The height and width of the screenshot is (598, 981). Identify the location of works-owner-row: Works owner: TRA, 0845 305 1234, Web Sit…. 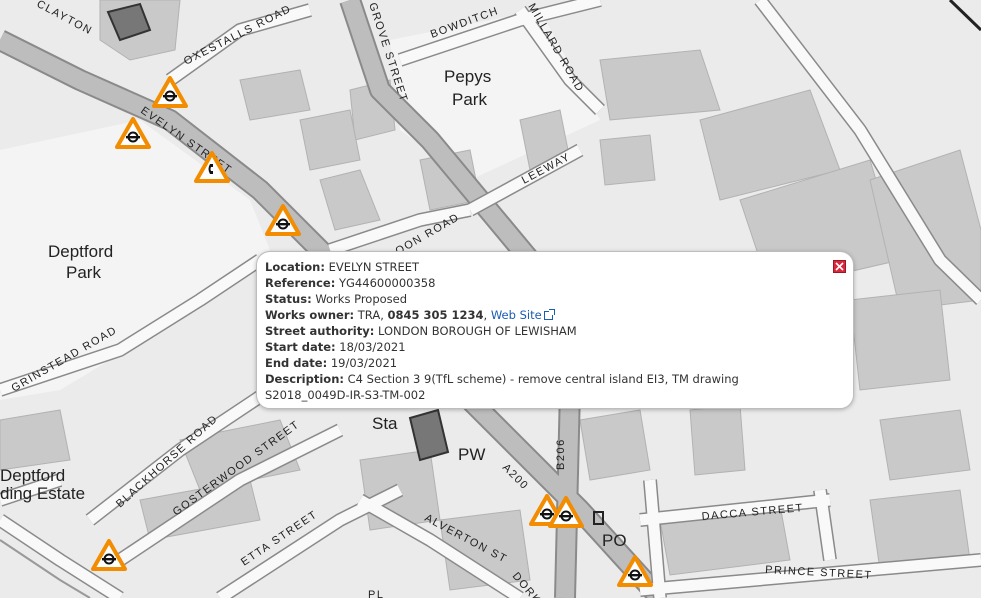
(544, 315).